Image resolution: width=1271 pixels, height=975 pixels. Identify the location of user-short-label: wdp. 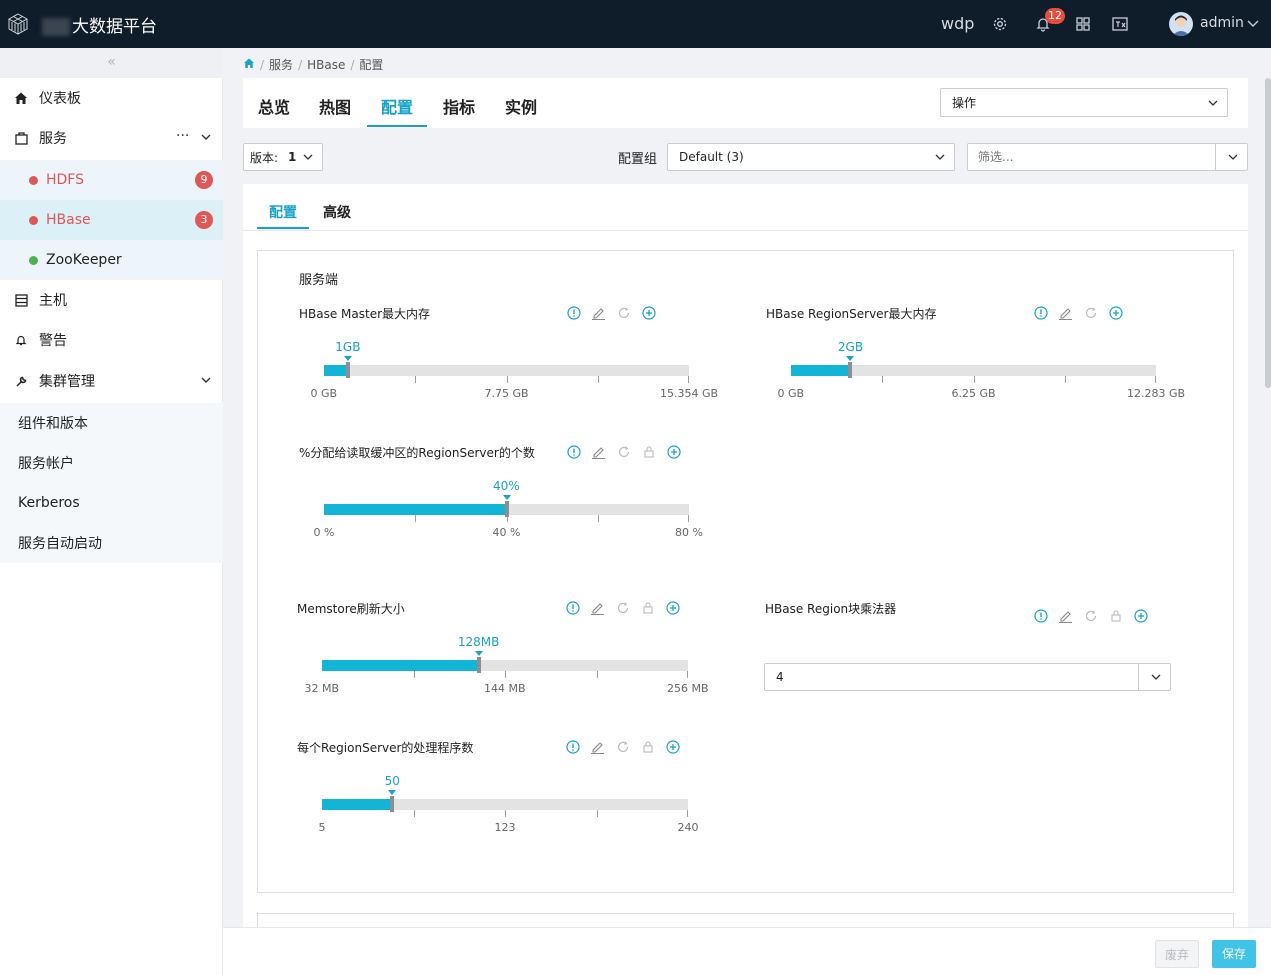
(957, 23).